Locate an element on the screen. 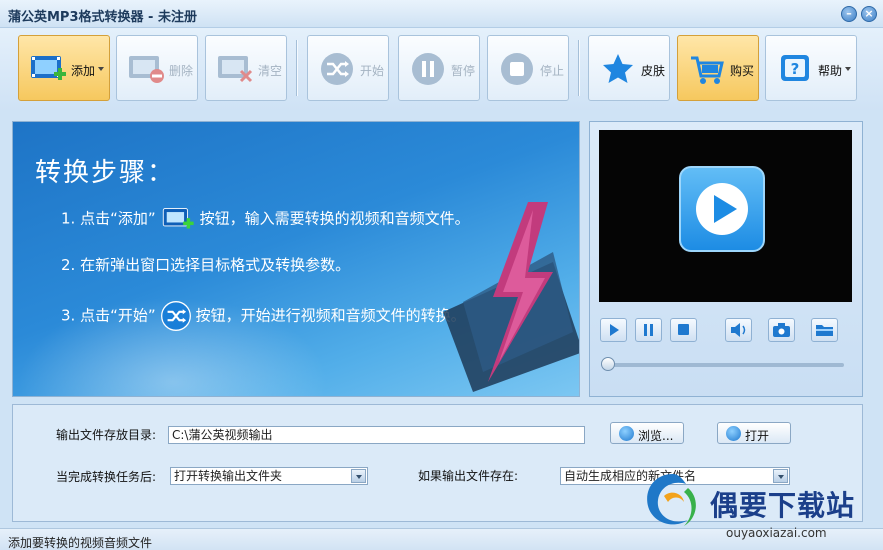 This screenshot has width=883, height=550. minimize-button: – is located at coordinates (849, 14).